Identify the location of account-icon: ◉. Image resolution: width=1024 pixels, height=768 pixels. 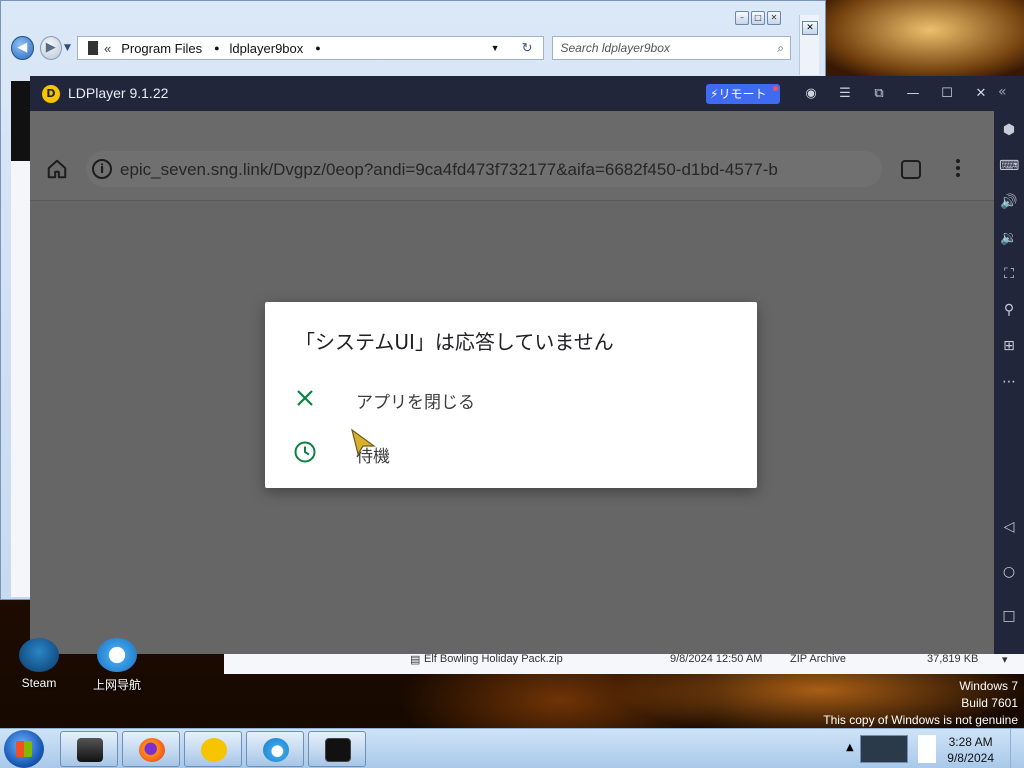
(811, 93).